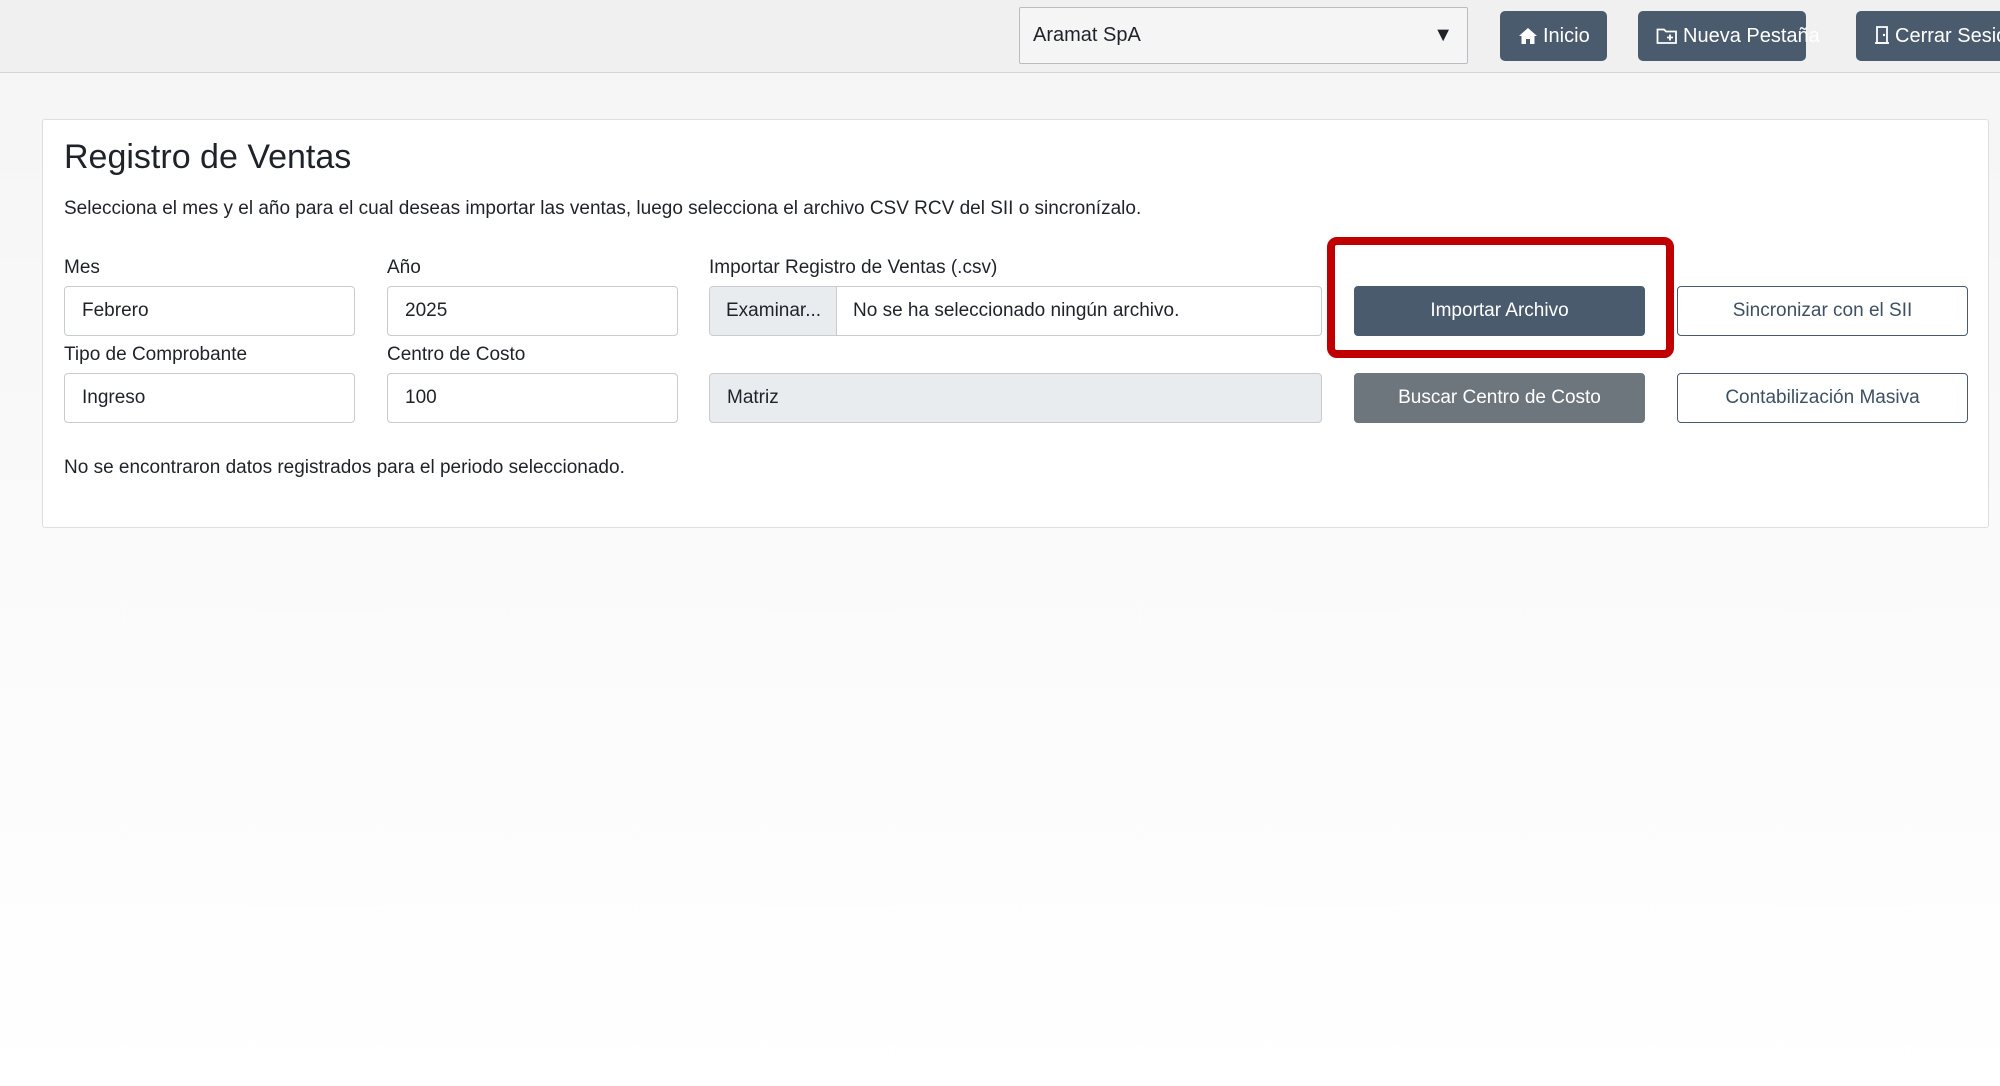 This screenshot has width=2000, height=1086. Describe the element at coordinates (209, 398) in the screenshot. I see `voucher-type-field: Ingreso` at that location.